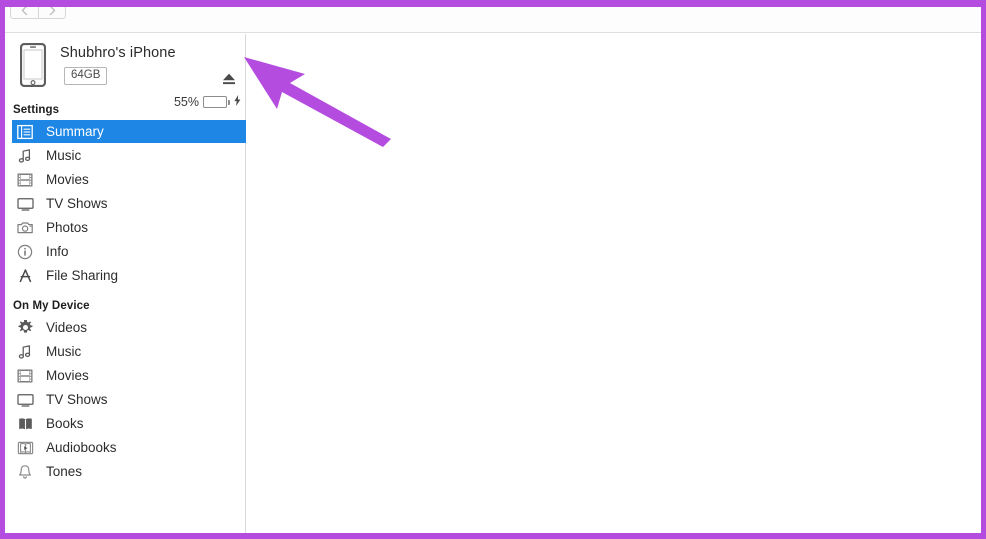 The height and width of the screenshot is (539, 986). I want to click on navigation-button-group, so click(38, 13).